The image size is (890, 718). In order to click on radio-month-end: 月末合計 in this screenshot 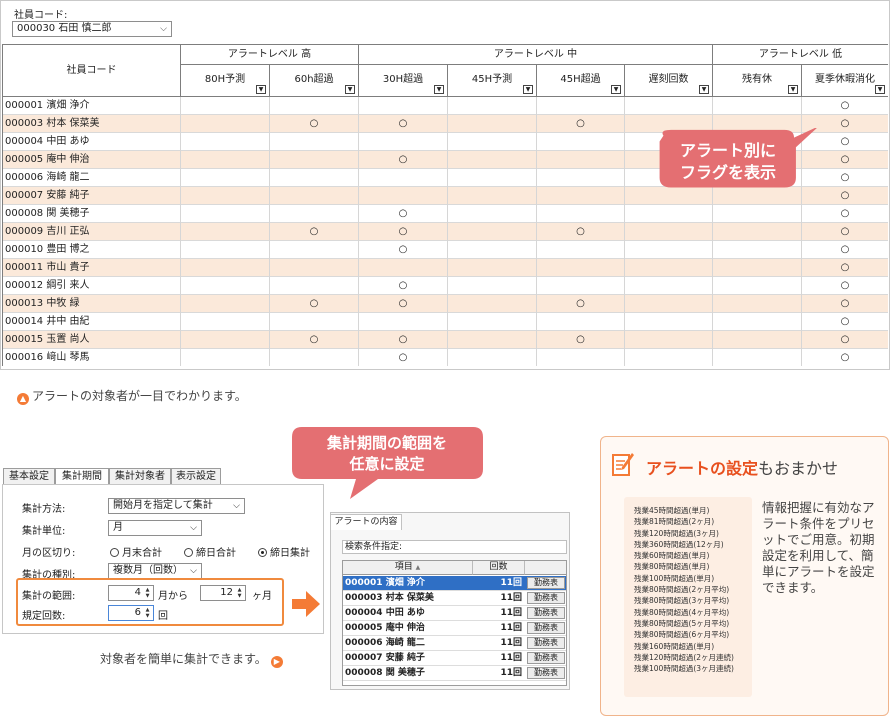, I will do `click(136, 551)`.